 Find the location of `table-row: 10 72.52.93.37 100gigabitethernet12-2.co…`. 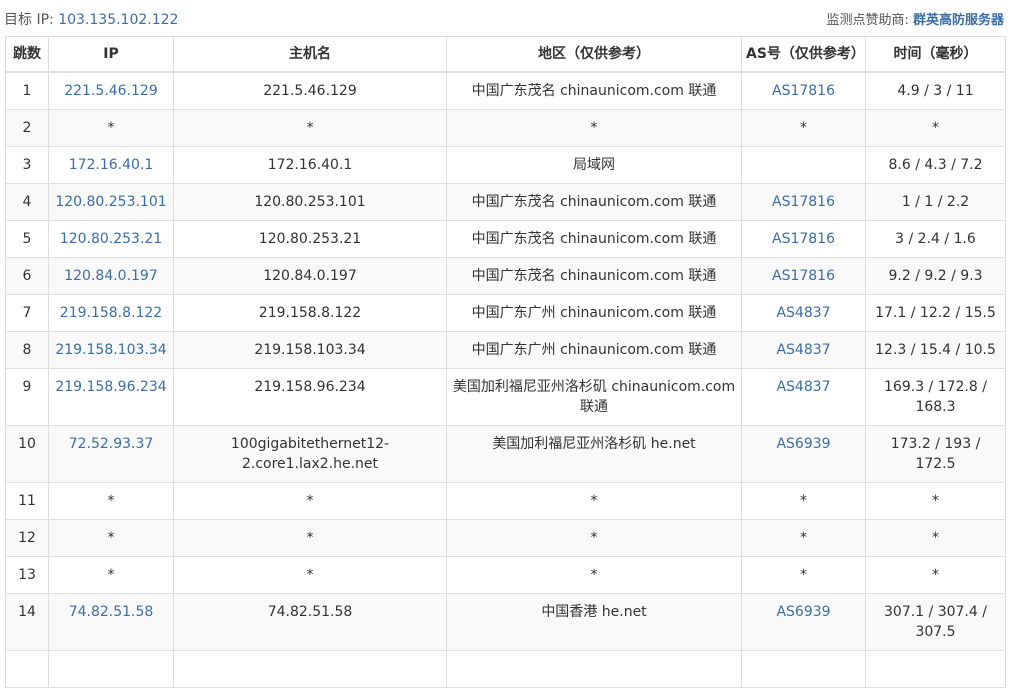

table-row: 10 72.52.93.37 100gigabitethernet12-2.co… is located at coordinates (505, 454).